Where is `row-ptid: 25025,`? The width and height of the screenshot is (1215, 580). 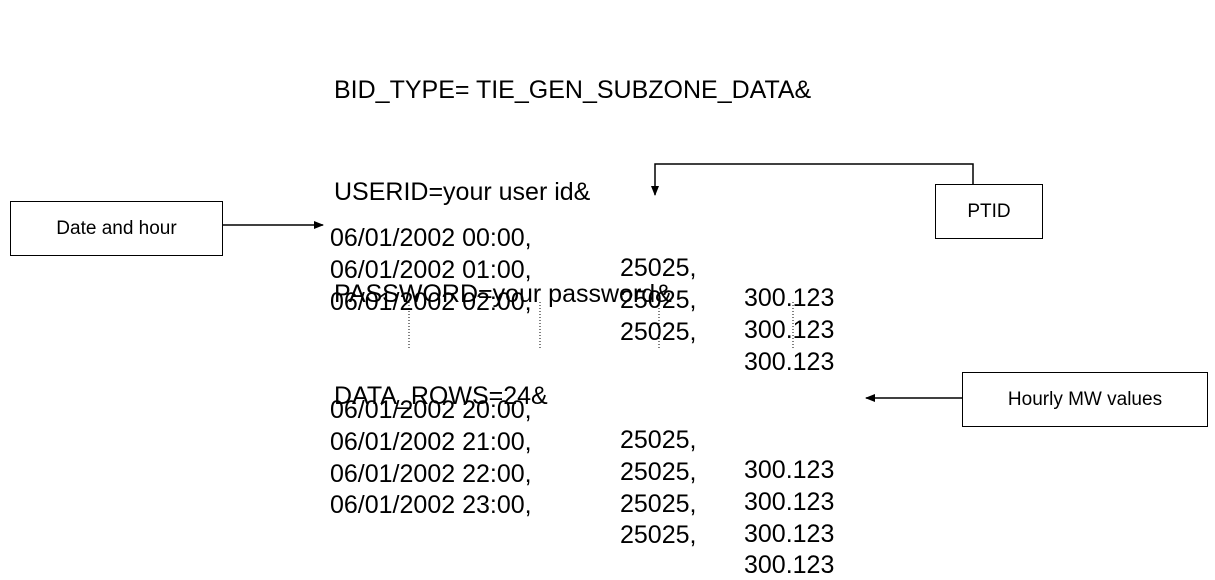
row-ptid: 25025, is located at coordinates (658, 535).